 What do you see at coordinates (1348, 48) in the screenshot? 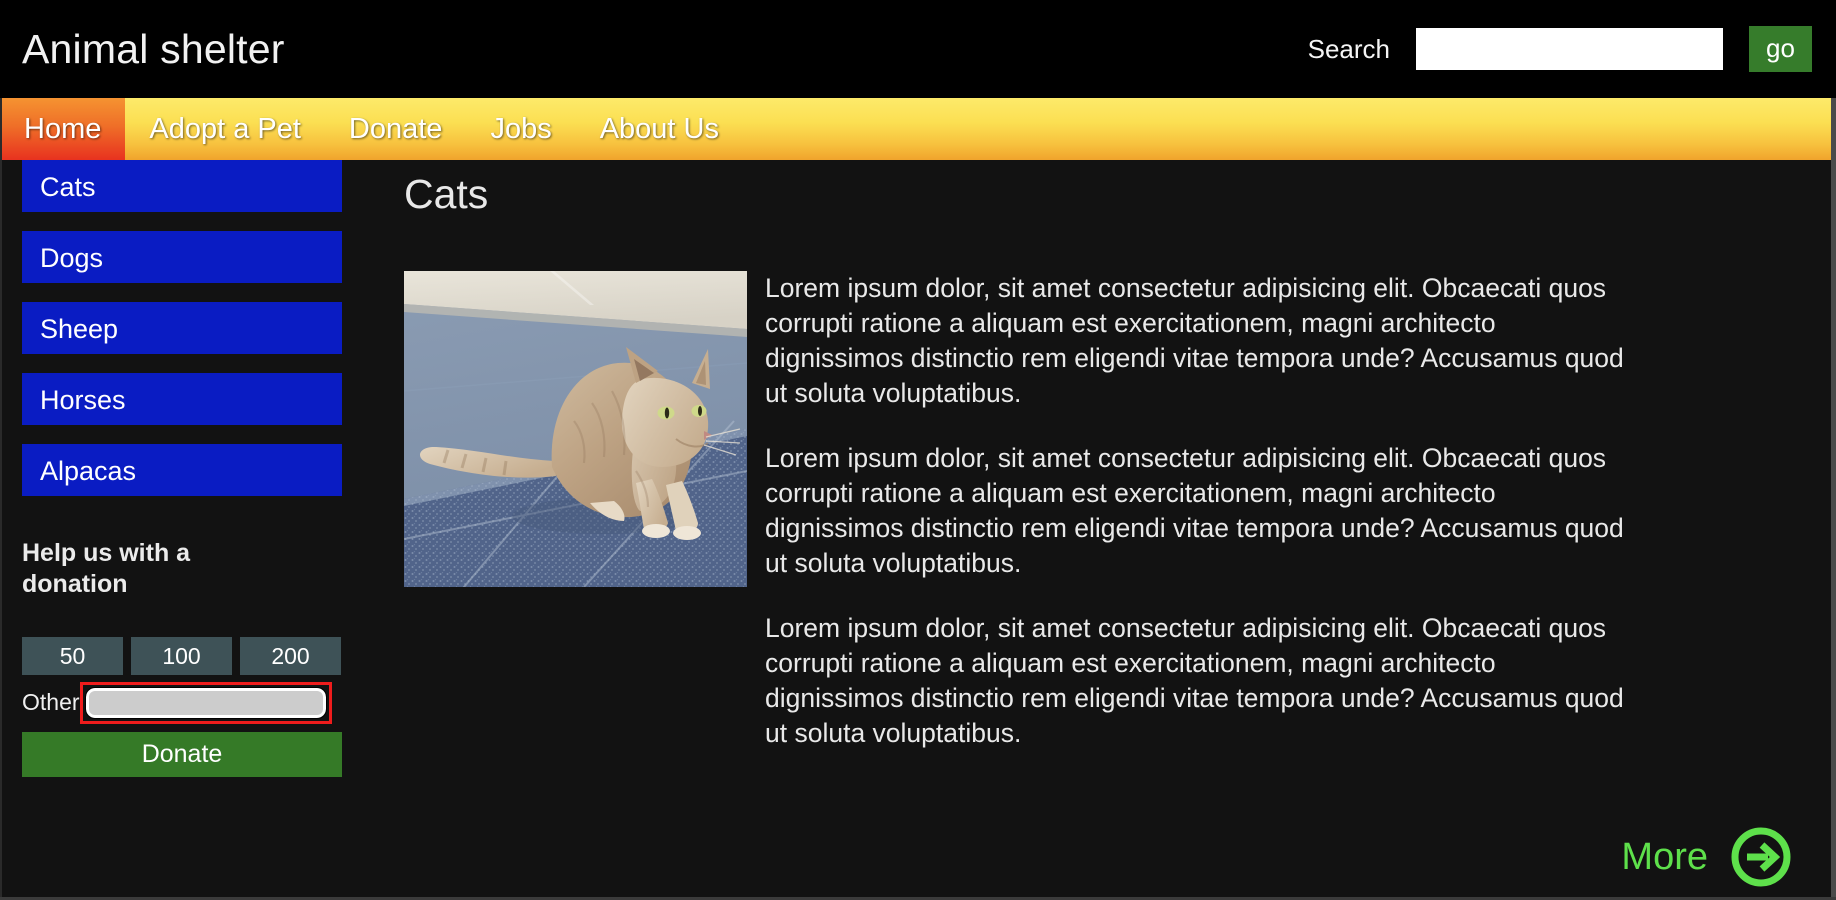
I see `search-label: Search` at bounding box center [1348, 48].